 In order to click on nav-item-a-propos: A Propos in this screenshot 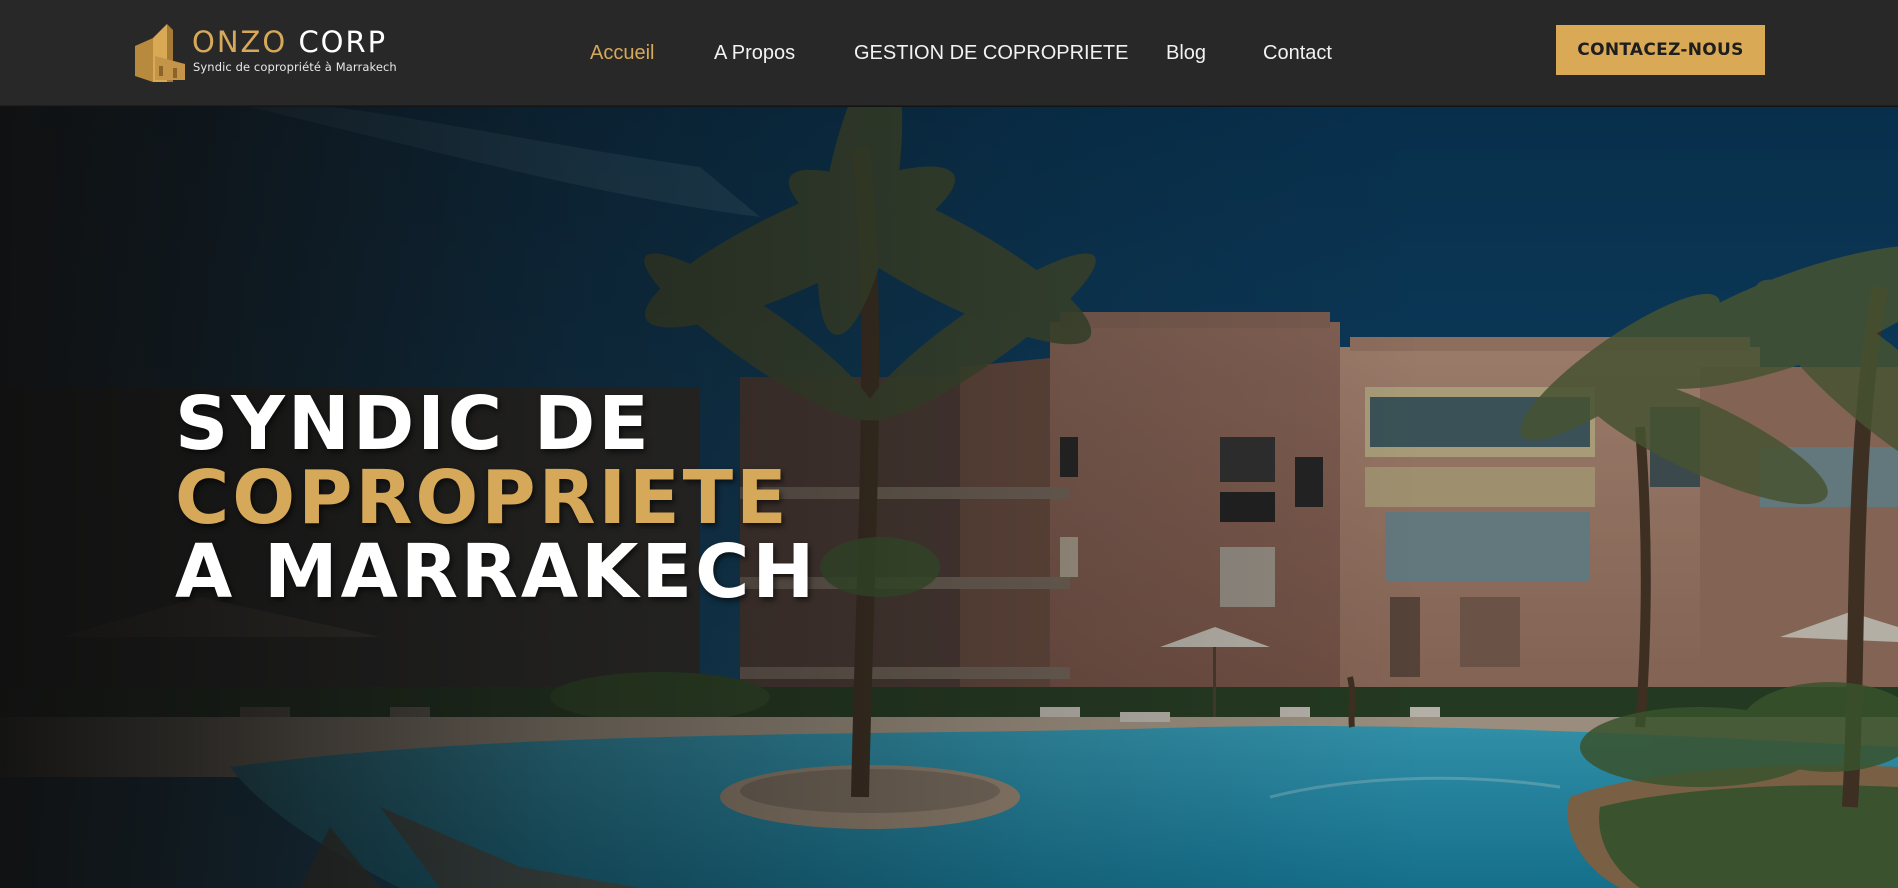, I will do `click(754, 53)`.